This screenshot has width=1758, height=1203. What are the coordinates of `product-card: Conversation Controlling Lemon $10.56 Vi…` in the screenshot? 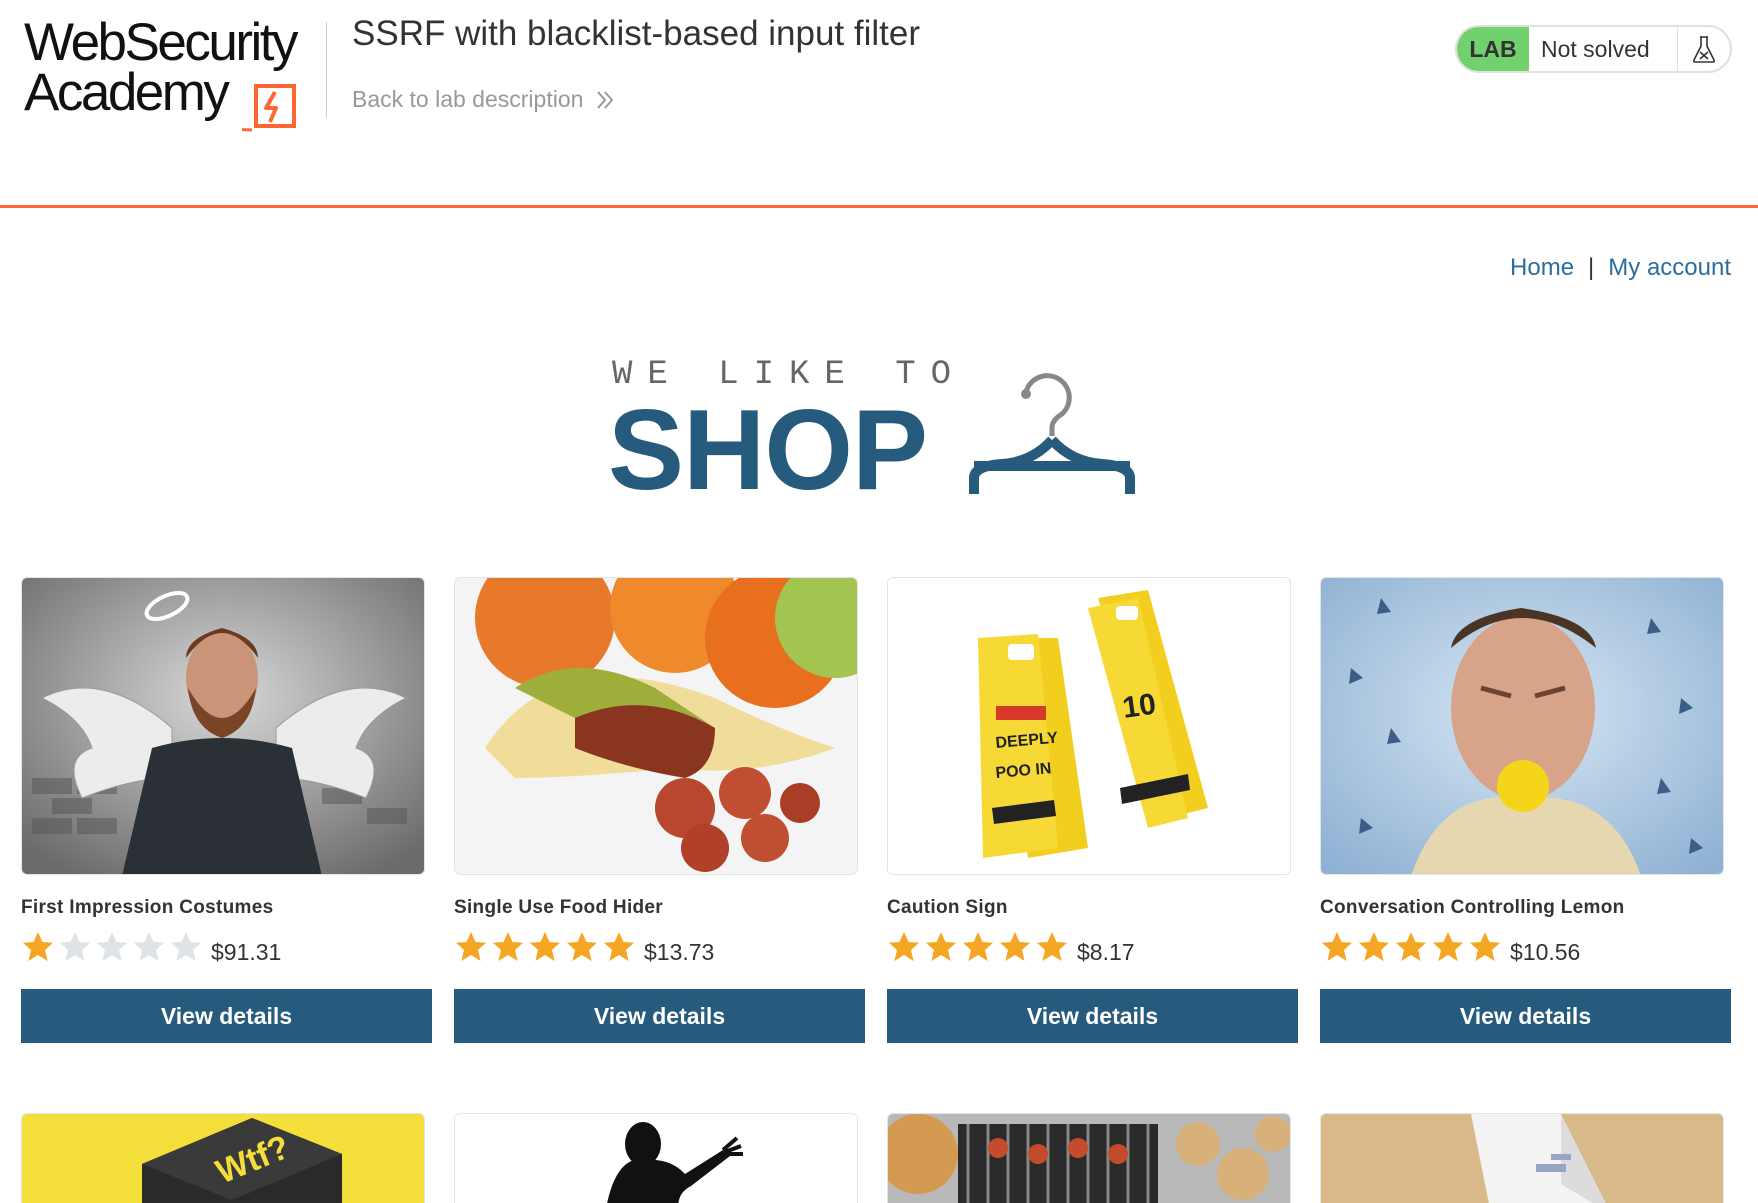 It's located at (1525, 810).